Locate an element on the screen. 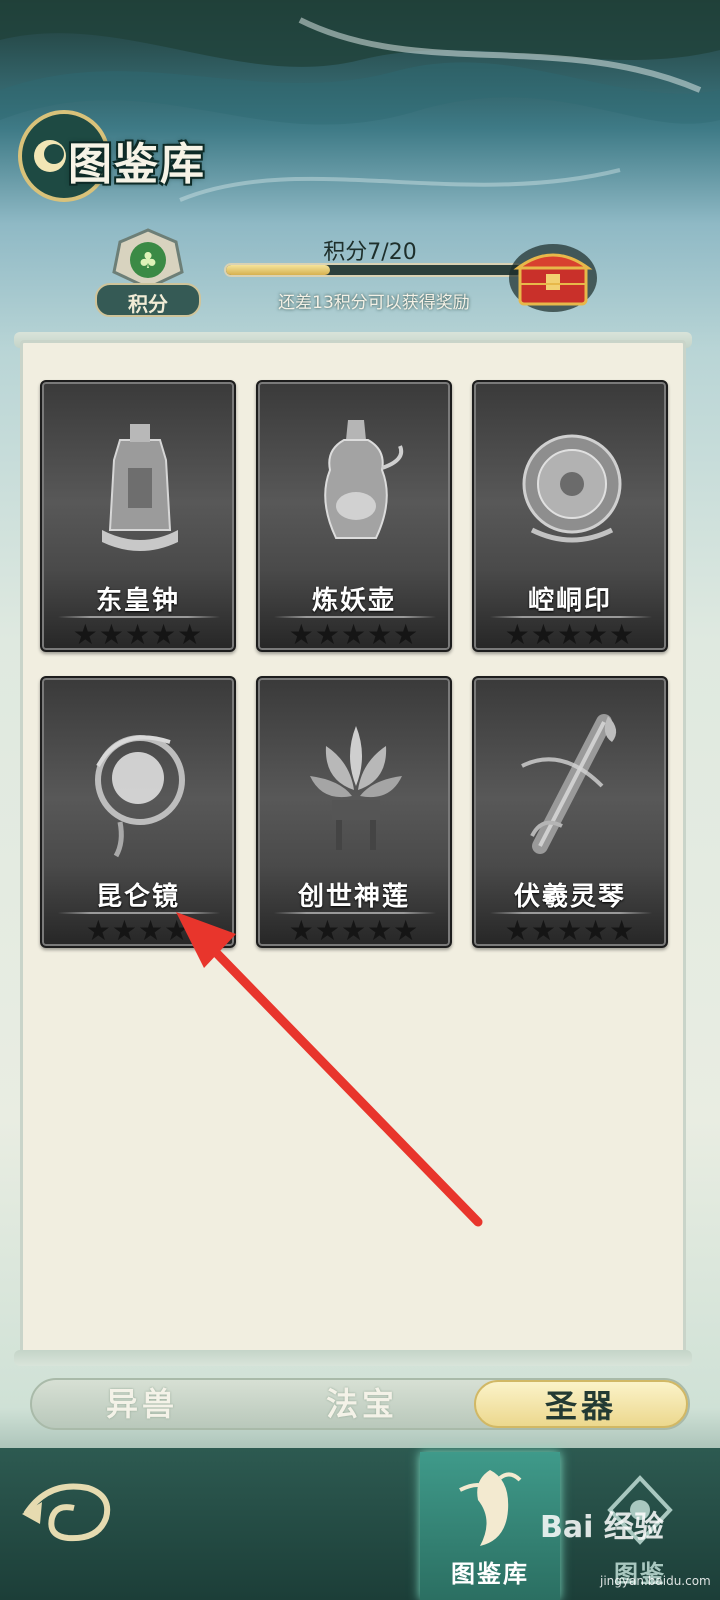  card-item: 昆仑镜 ★★★★ is located at coordinates (138, 812).